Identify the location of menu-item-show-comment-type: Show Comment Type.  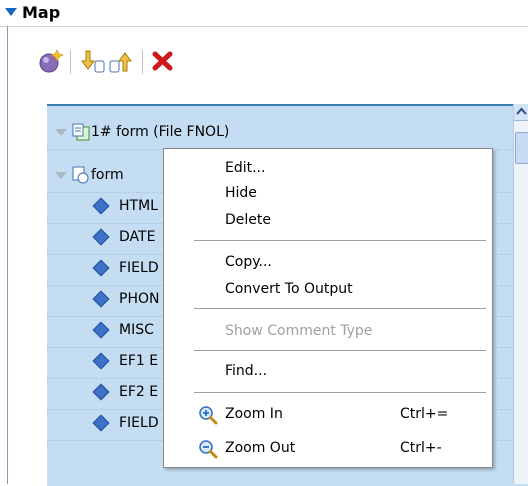
(328, 331).